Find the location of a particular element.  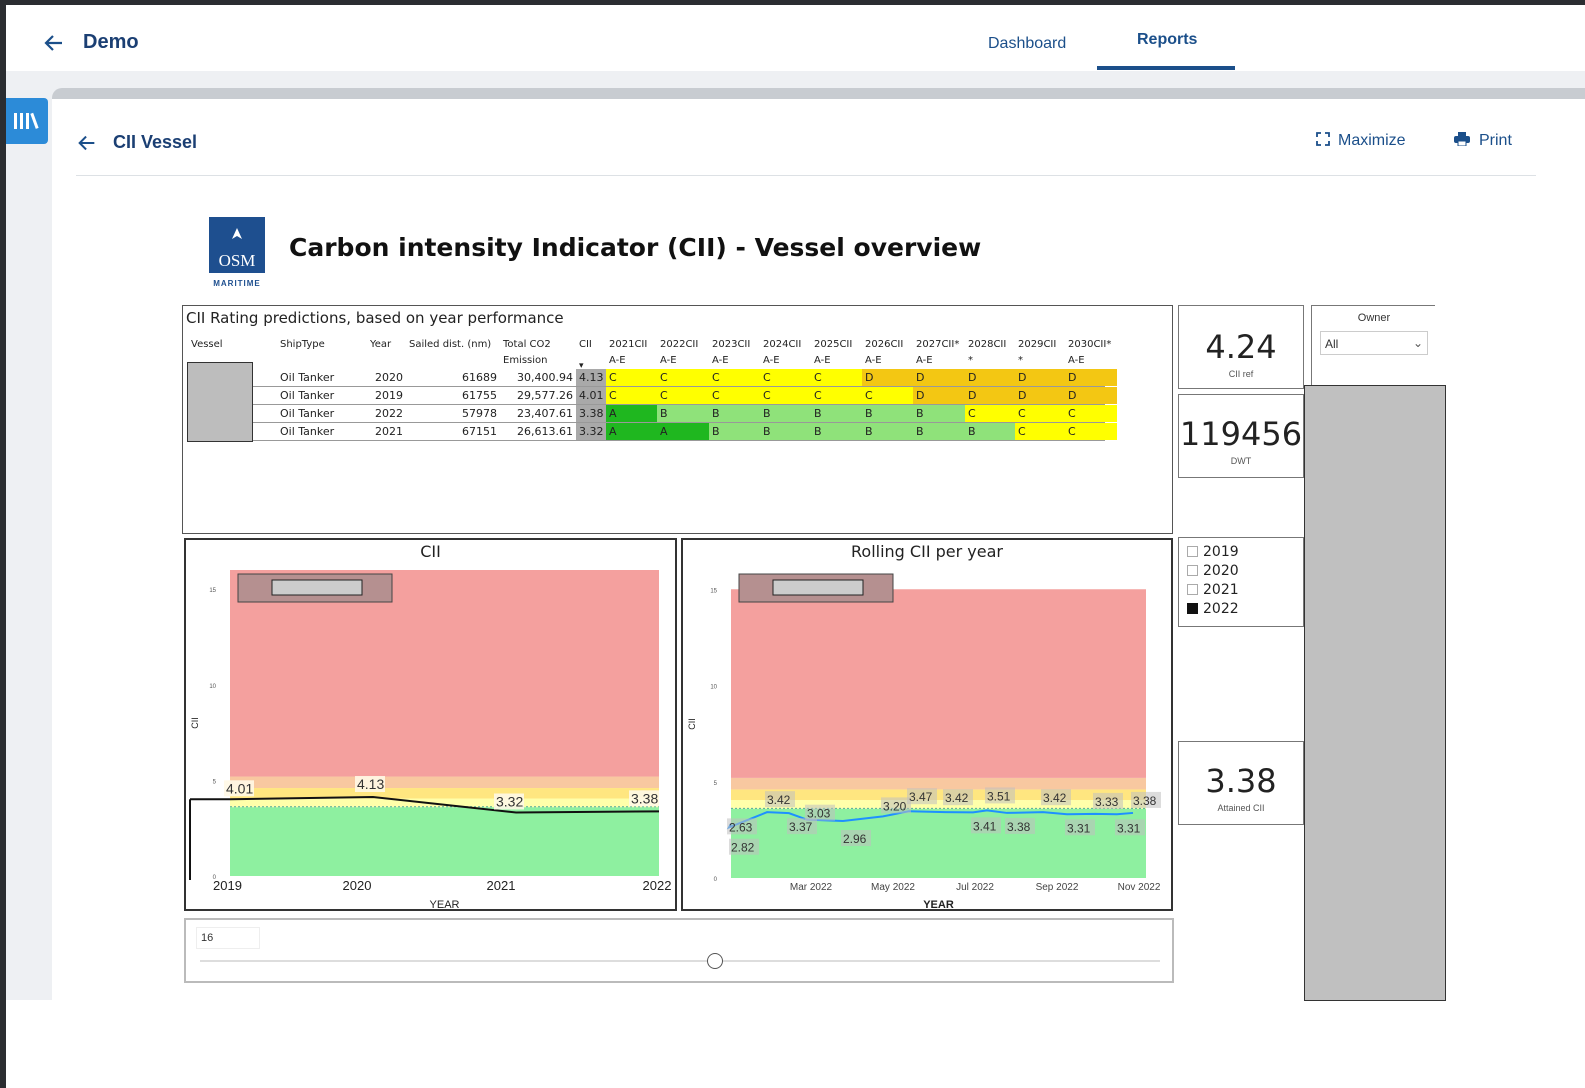

data-label: 3.32 is located at coordinates (509, 802).